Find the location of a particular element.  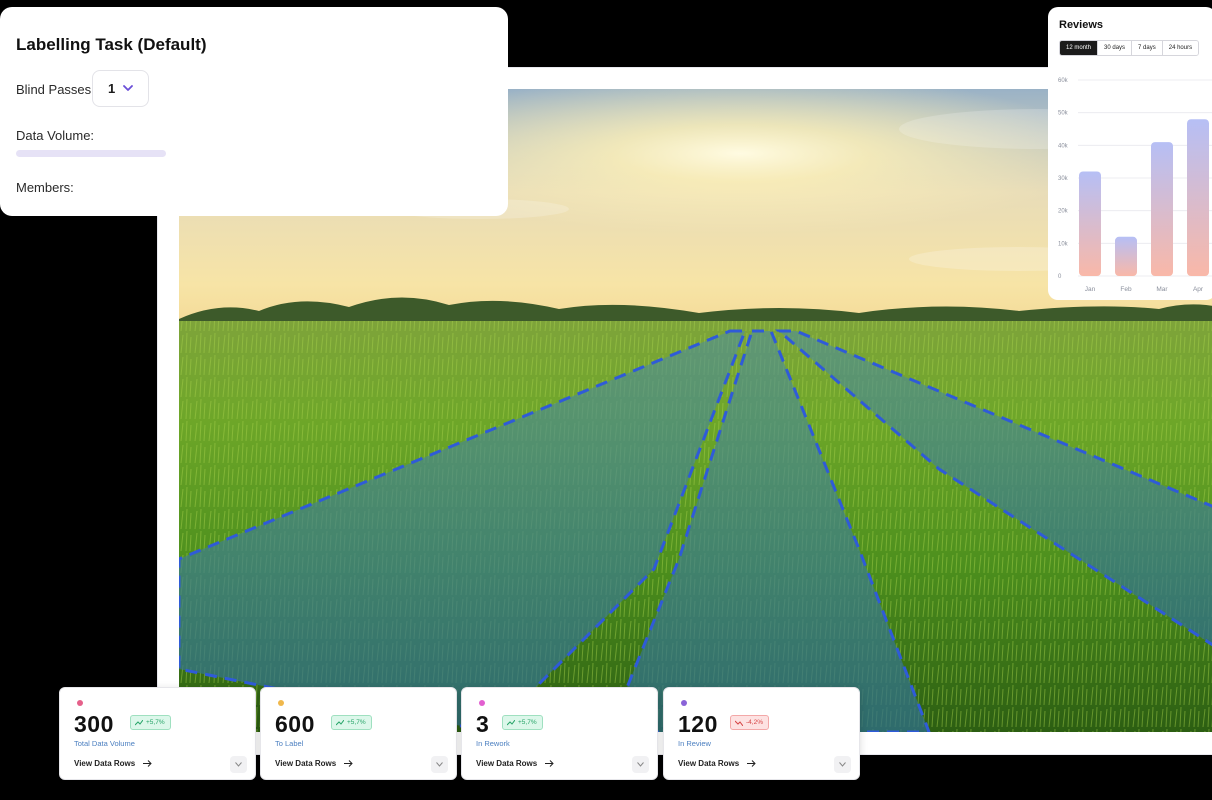

stat-value: 3 is located at coordinates (483, 724).